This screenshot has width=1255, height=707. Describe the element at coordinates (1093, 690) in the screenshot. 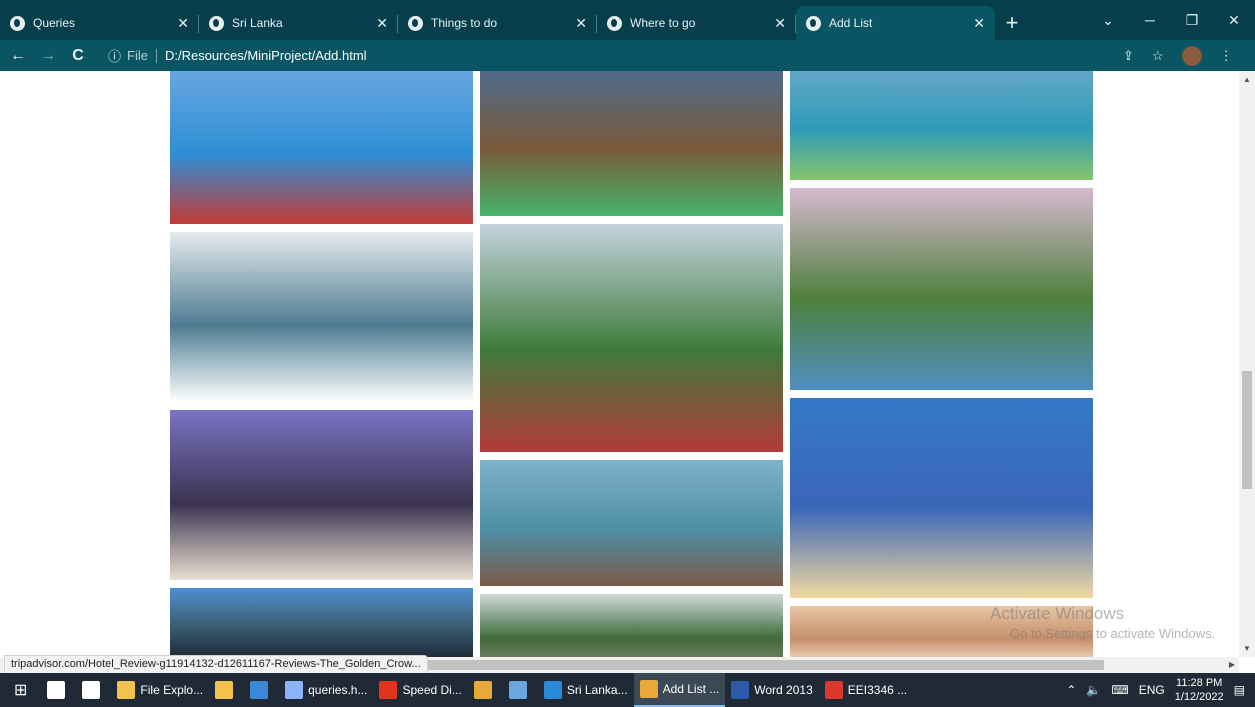

I see `volume-icon: 🔈` at that location.